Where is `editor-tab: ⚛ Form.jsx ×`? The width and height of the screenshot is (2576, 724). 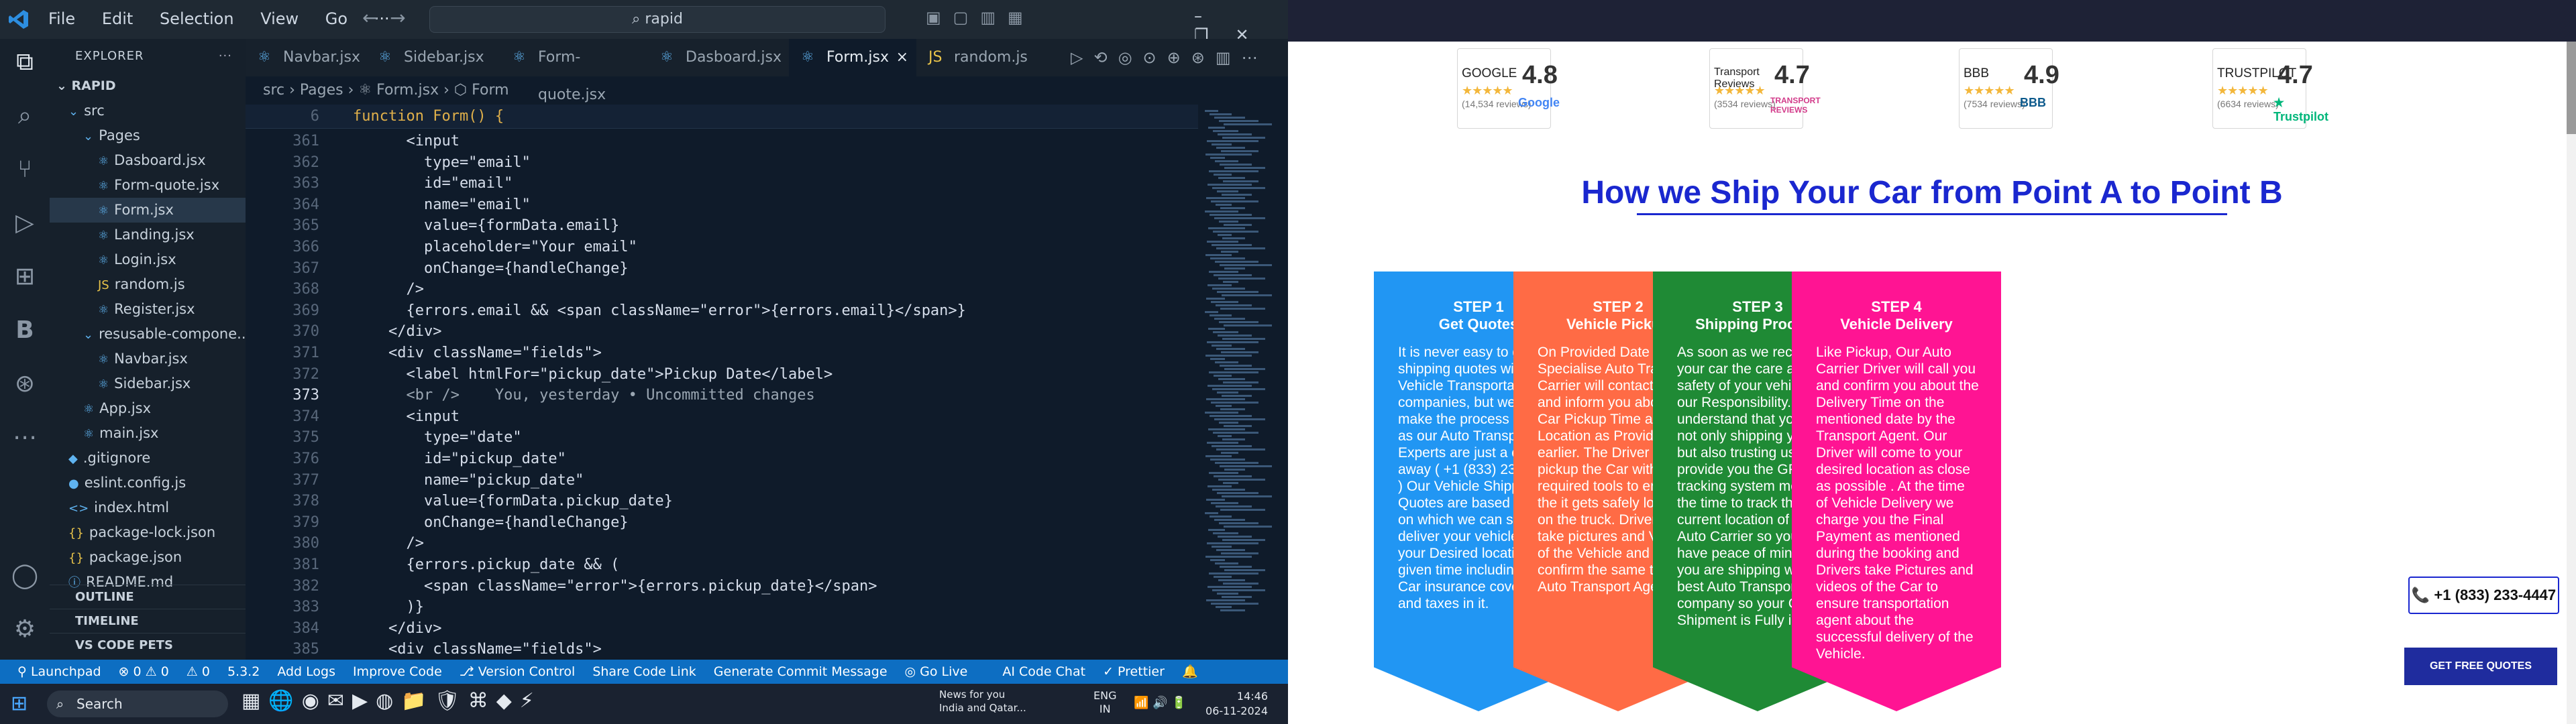 editor-tab: ⚛ Form.jsx × is located at coordinates (852, 57).